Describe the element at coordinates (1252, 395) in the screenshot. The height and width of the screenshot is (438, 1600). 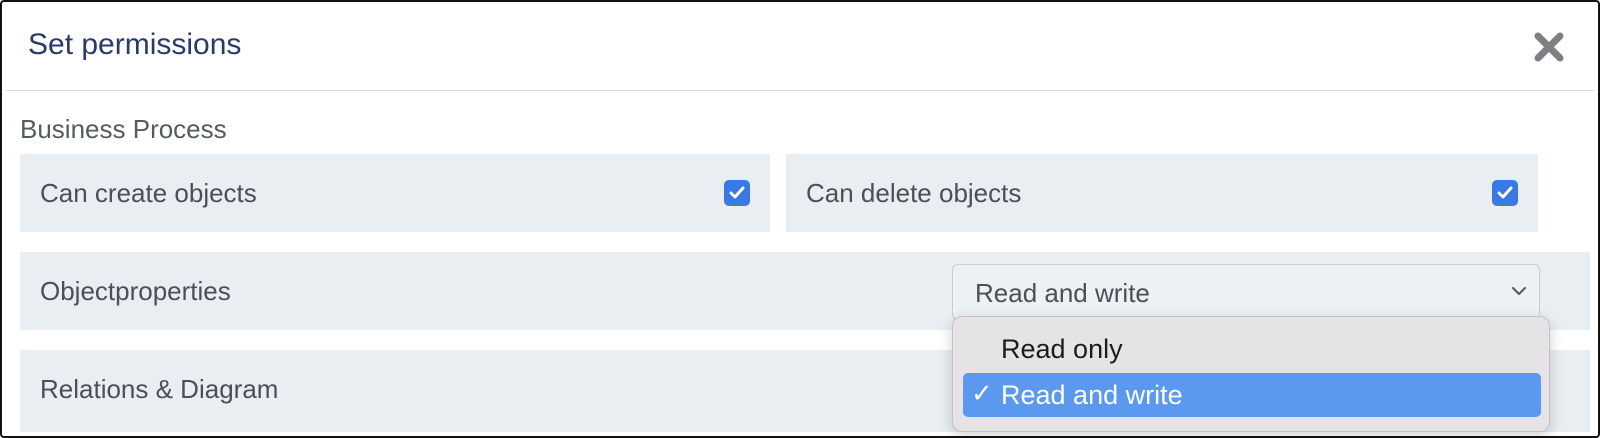
I see `dropdown-option-read-and-write: ✓ Read and write` at that location.